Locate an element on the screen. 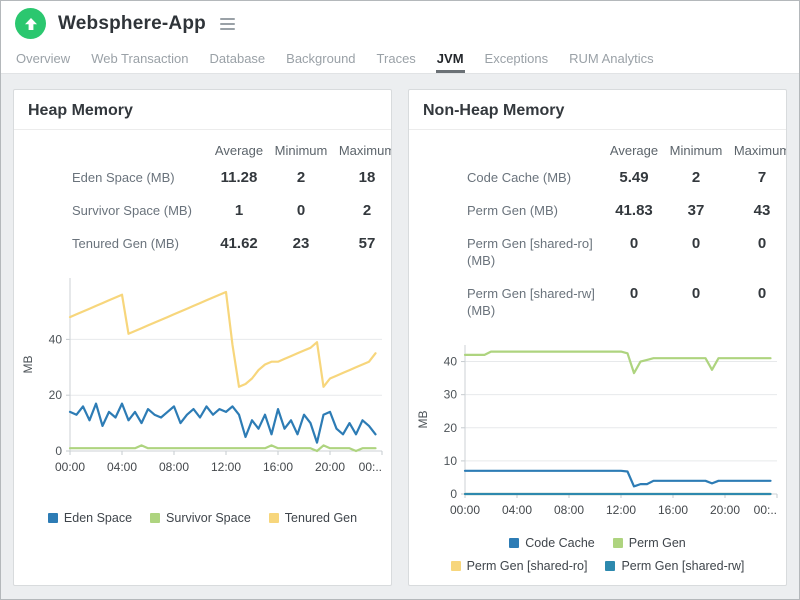  legend-item-eden-space: Eden Space is located at coordinates (90, 518).